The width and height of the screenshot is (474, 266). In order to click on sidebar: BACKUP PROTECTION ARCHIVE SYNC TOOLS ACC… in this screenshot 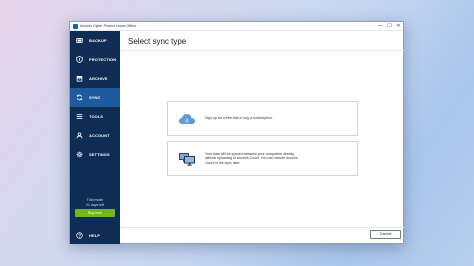, I will do `click(95, 137)`.